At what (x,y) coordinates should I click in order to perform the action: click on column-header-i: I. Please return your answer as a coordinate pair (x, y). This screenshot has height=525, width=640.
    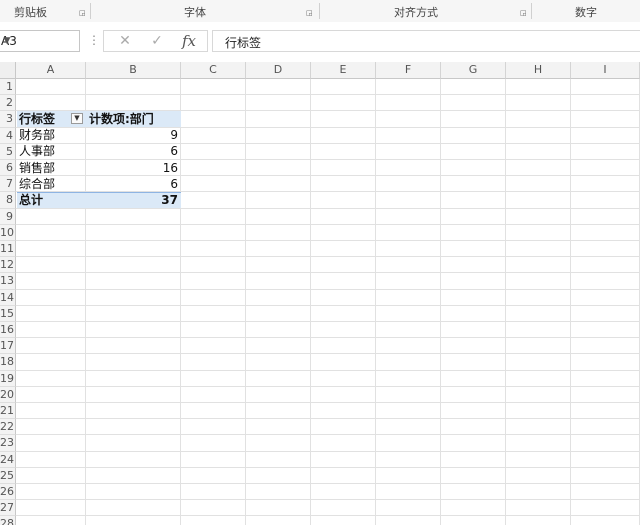
    Looking at the image, I should click on (605, 70).